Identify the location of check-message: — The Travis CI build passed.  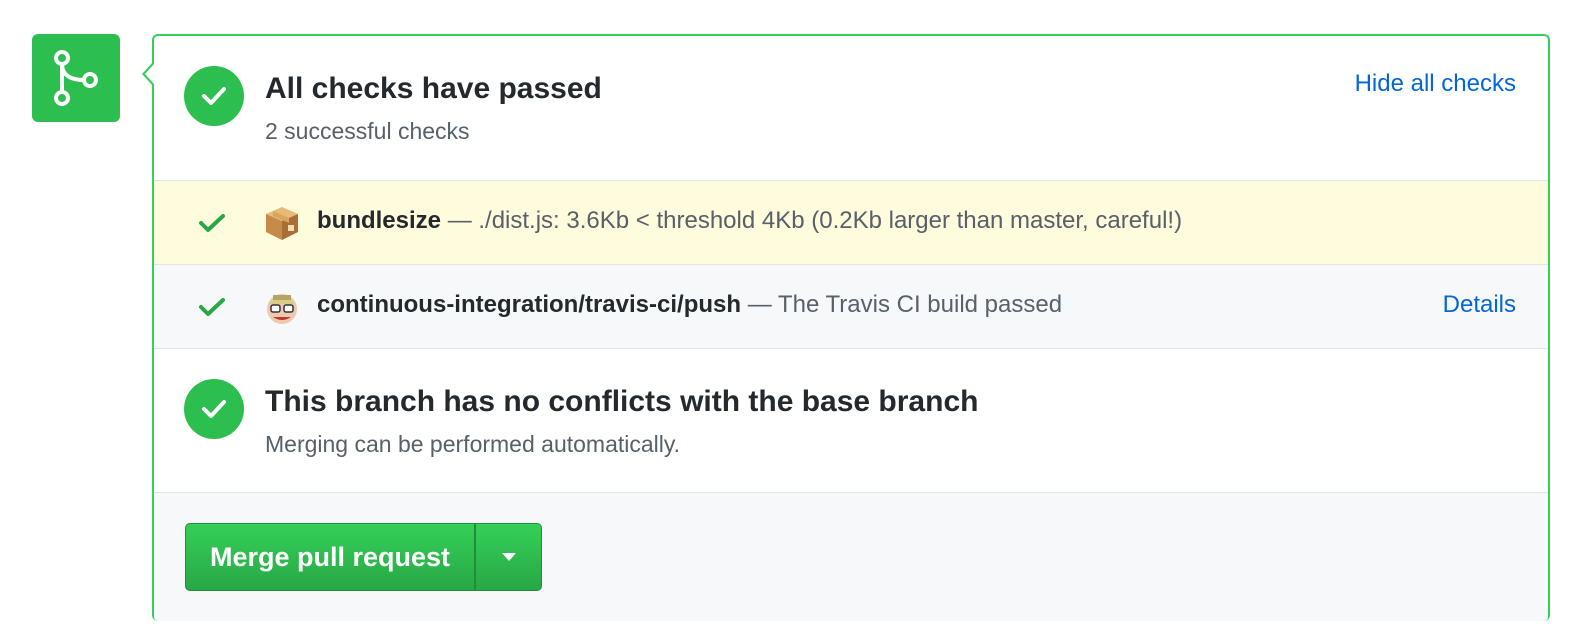
(902, 304).